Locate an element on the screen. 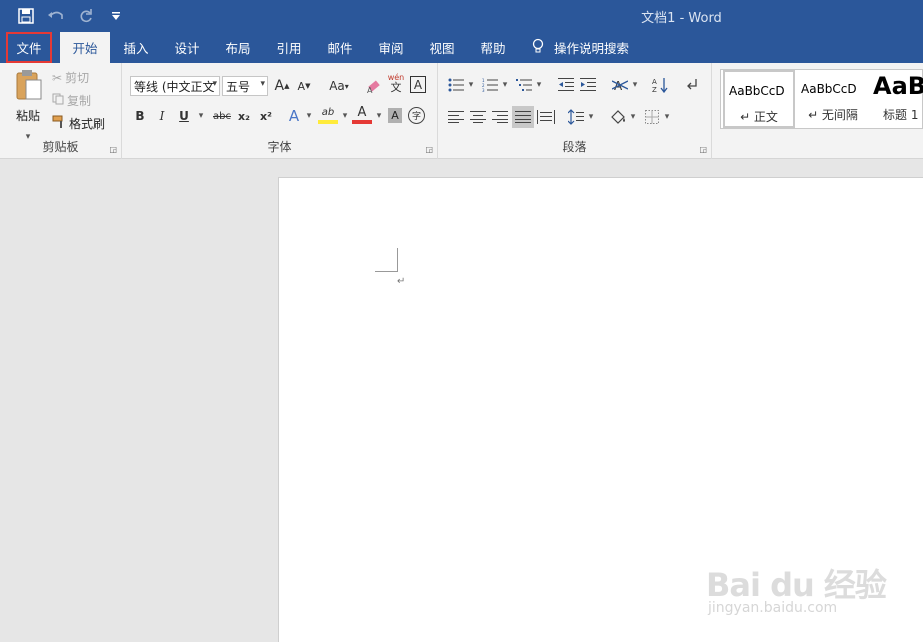  tab-references: 引用 is located at coordinates (289, 47).